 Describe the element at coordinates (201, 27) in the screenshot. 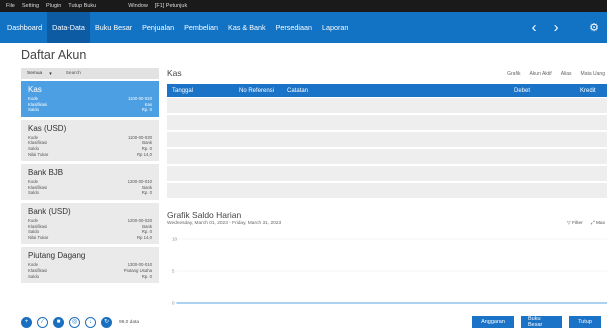

I see `nav-tab-pembelian: Pembelian` at that location.